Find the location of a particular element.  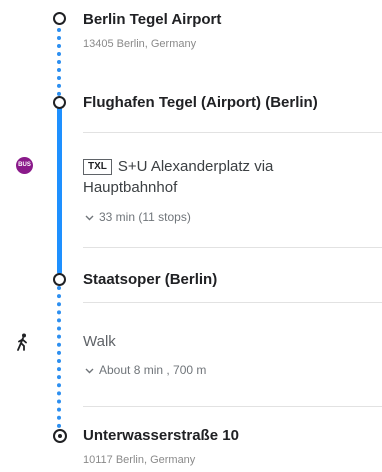

transit-route-line is located at coordinates (59, 190).